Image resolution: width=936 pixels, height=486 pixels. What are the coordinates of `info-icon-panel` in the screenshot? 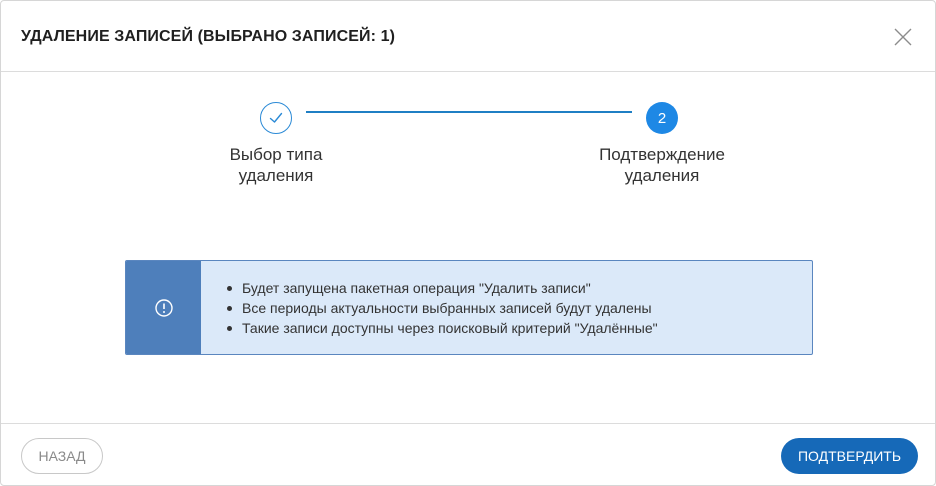 It's located at (163, 307).